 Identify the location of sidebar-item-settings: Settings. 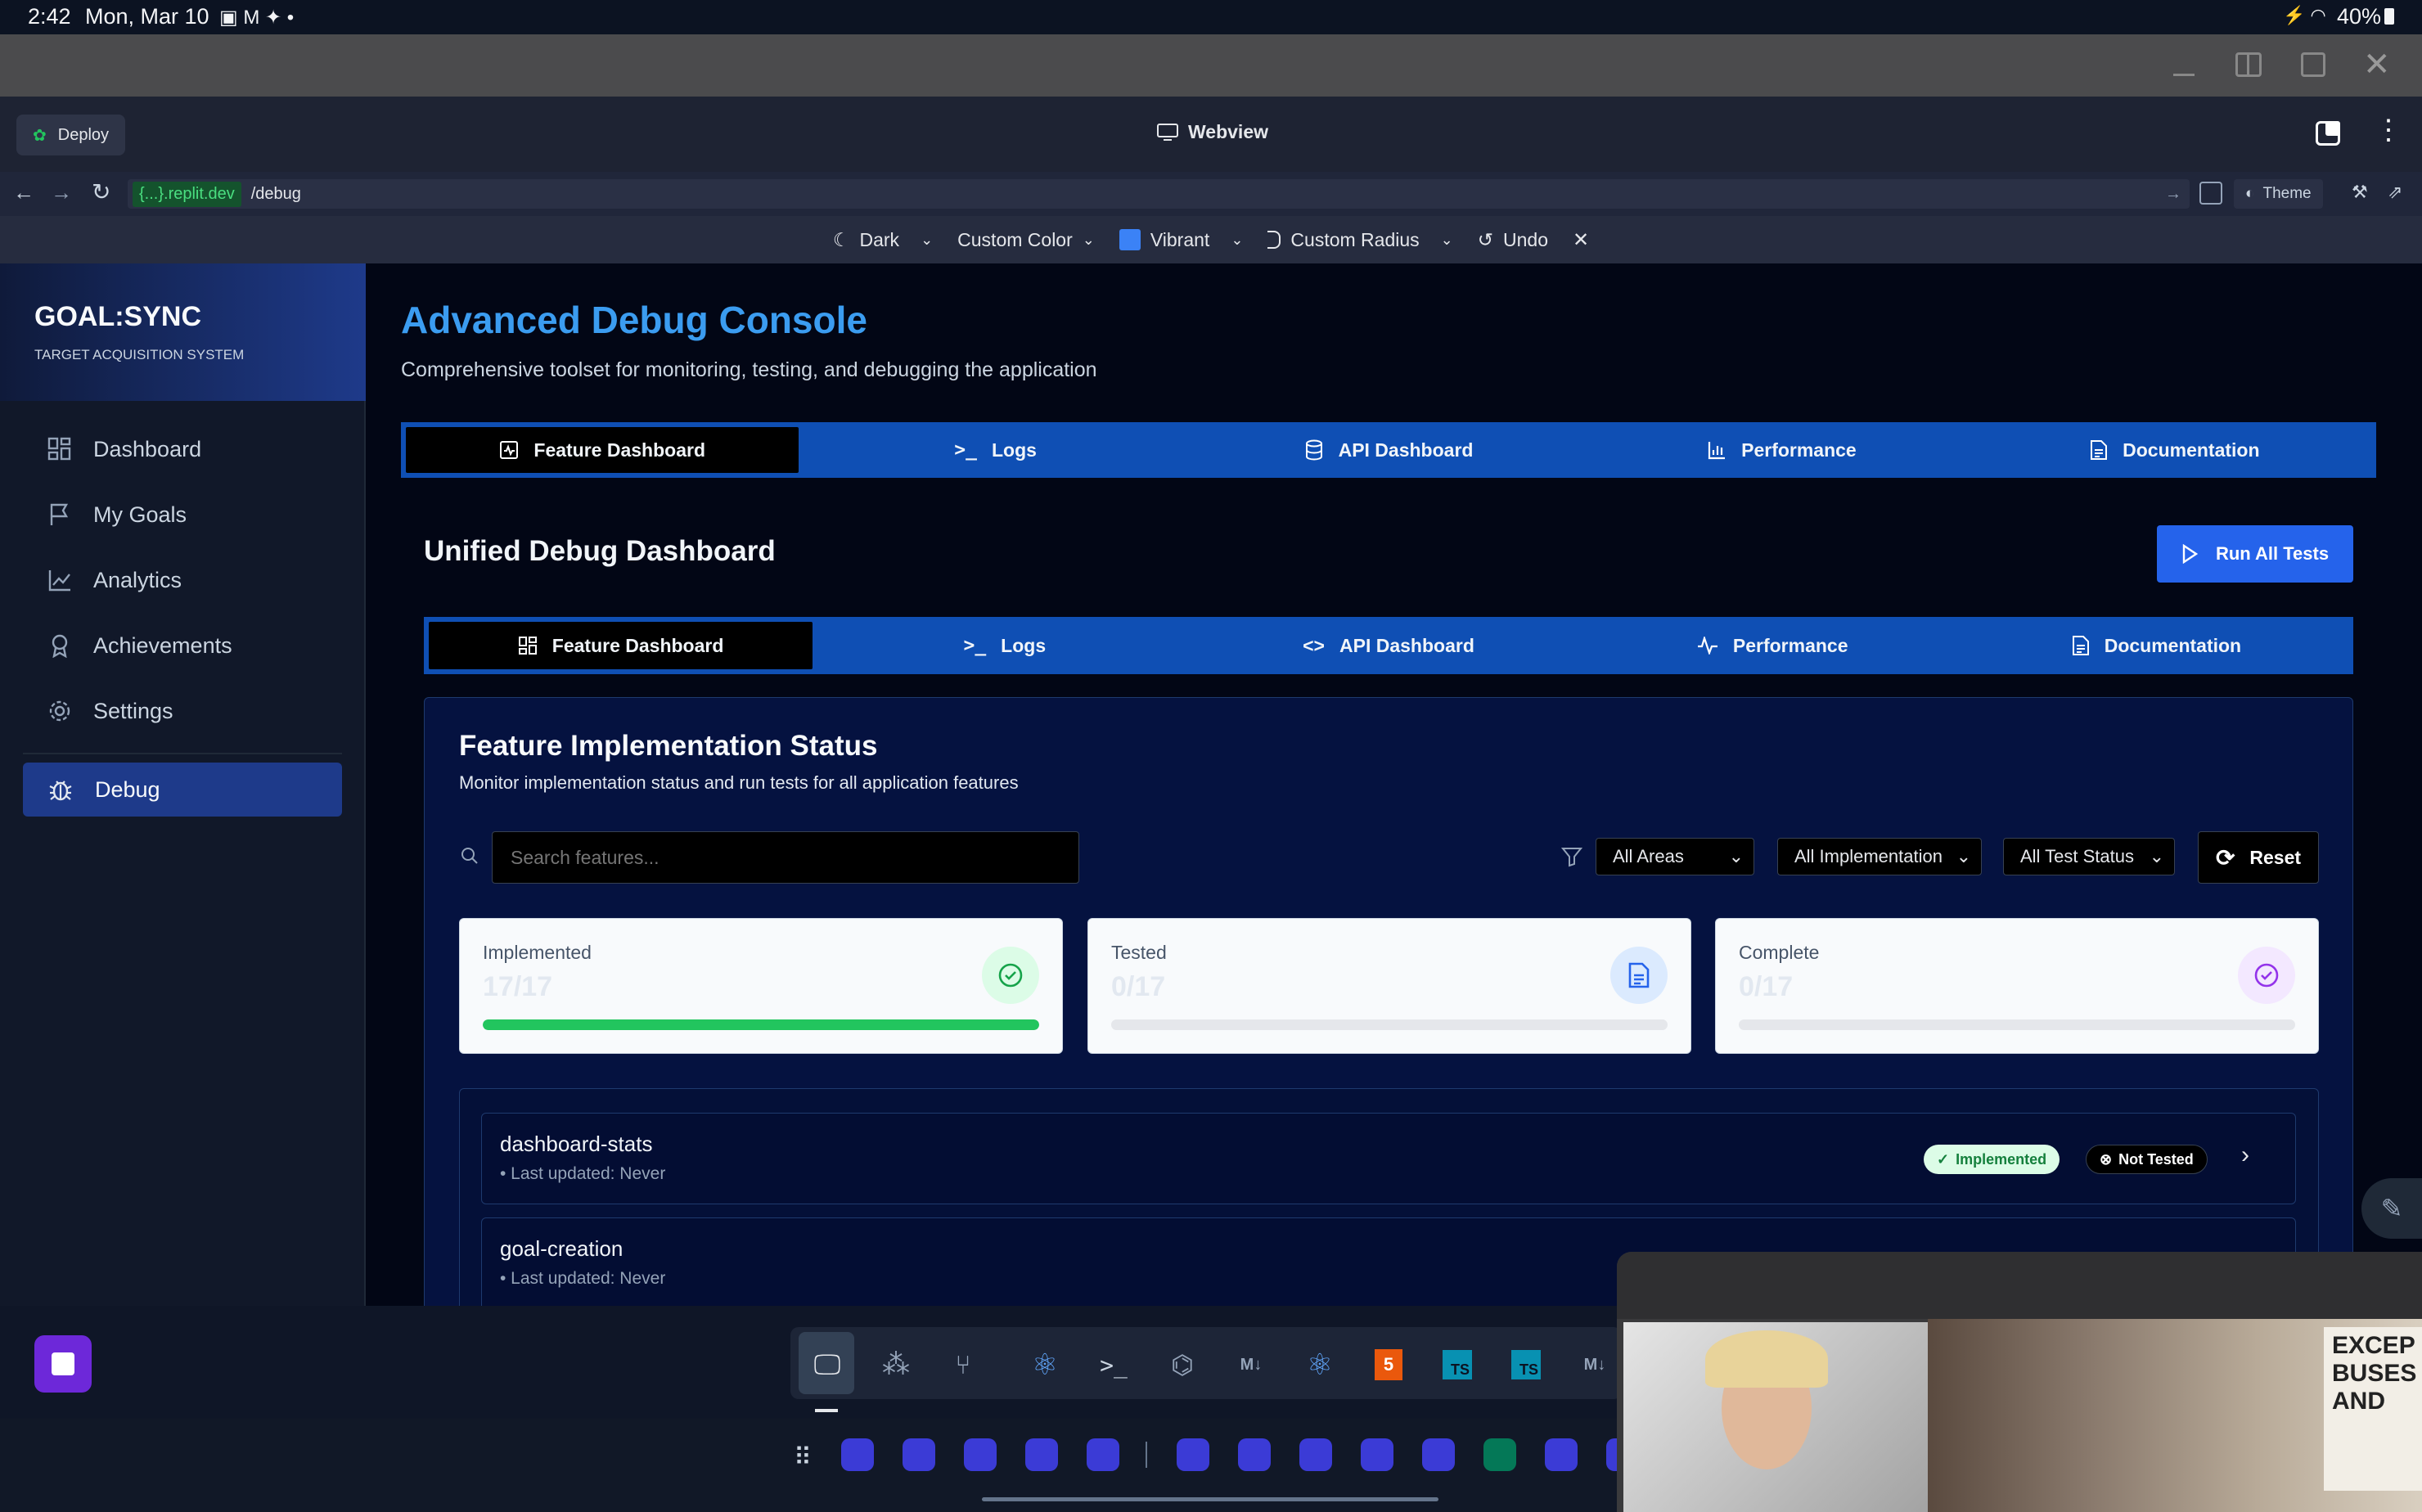
(182, 711).